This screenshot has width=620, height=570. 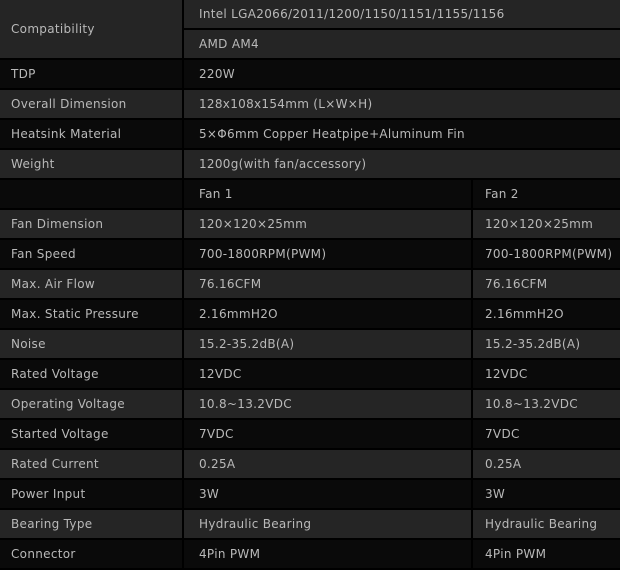 What do you see at coordinates (52, 524) in the screenshot?
I see `fan-spec-label: Bearing Type` at bounding box center [52, 524].